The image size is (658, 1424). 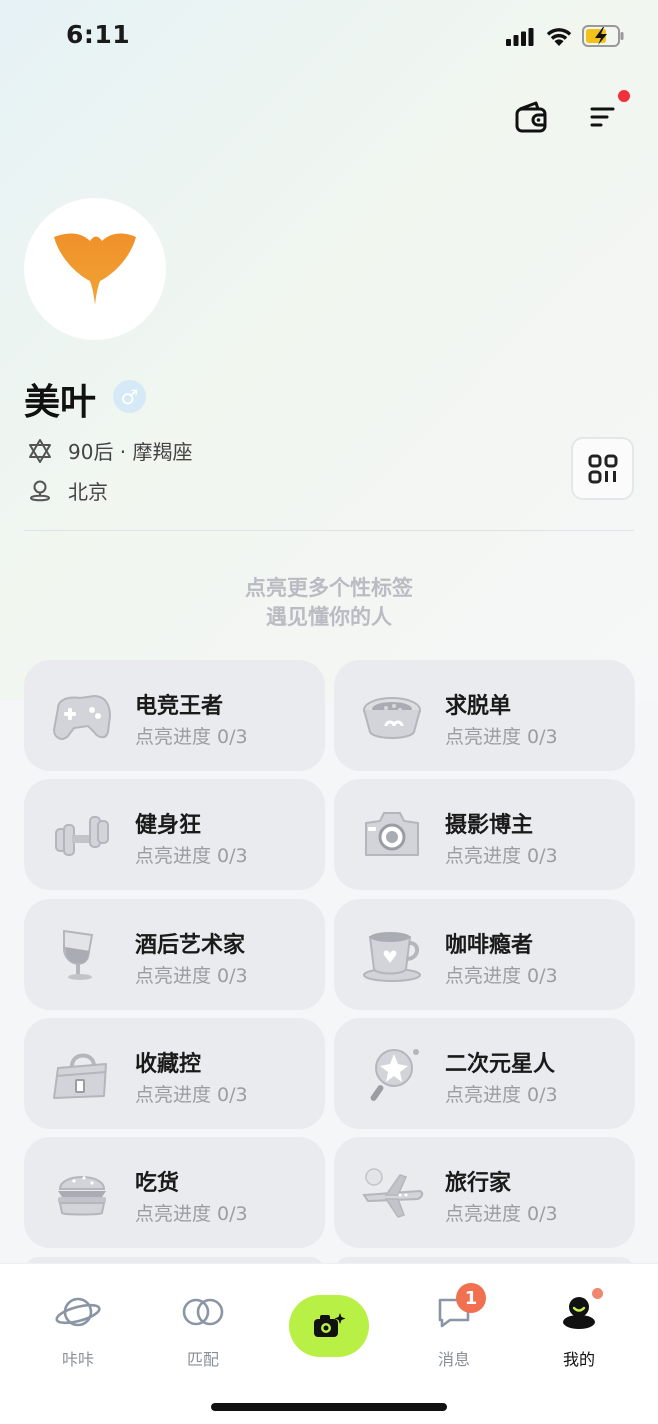 What do you see at coordinates (329, 617) in the screenshot?
I see `slogan-line-2: 遇见懂你的人` at bounding box center [329, 617].